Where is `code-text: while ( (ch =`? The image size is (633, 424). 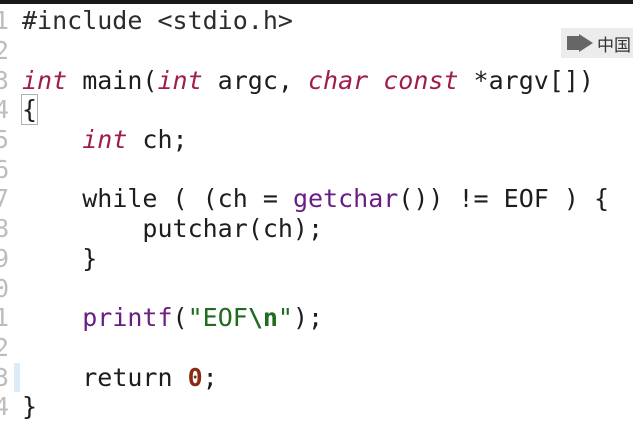
code-text: while ( (ch = is located at coordinates (187, 198).